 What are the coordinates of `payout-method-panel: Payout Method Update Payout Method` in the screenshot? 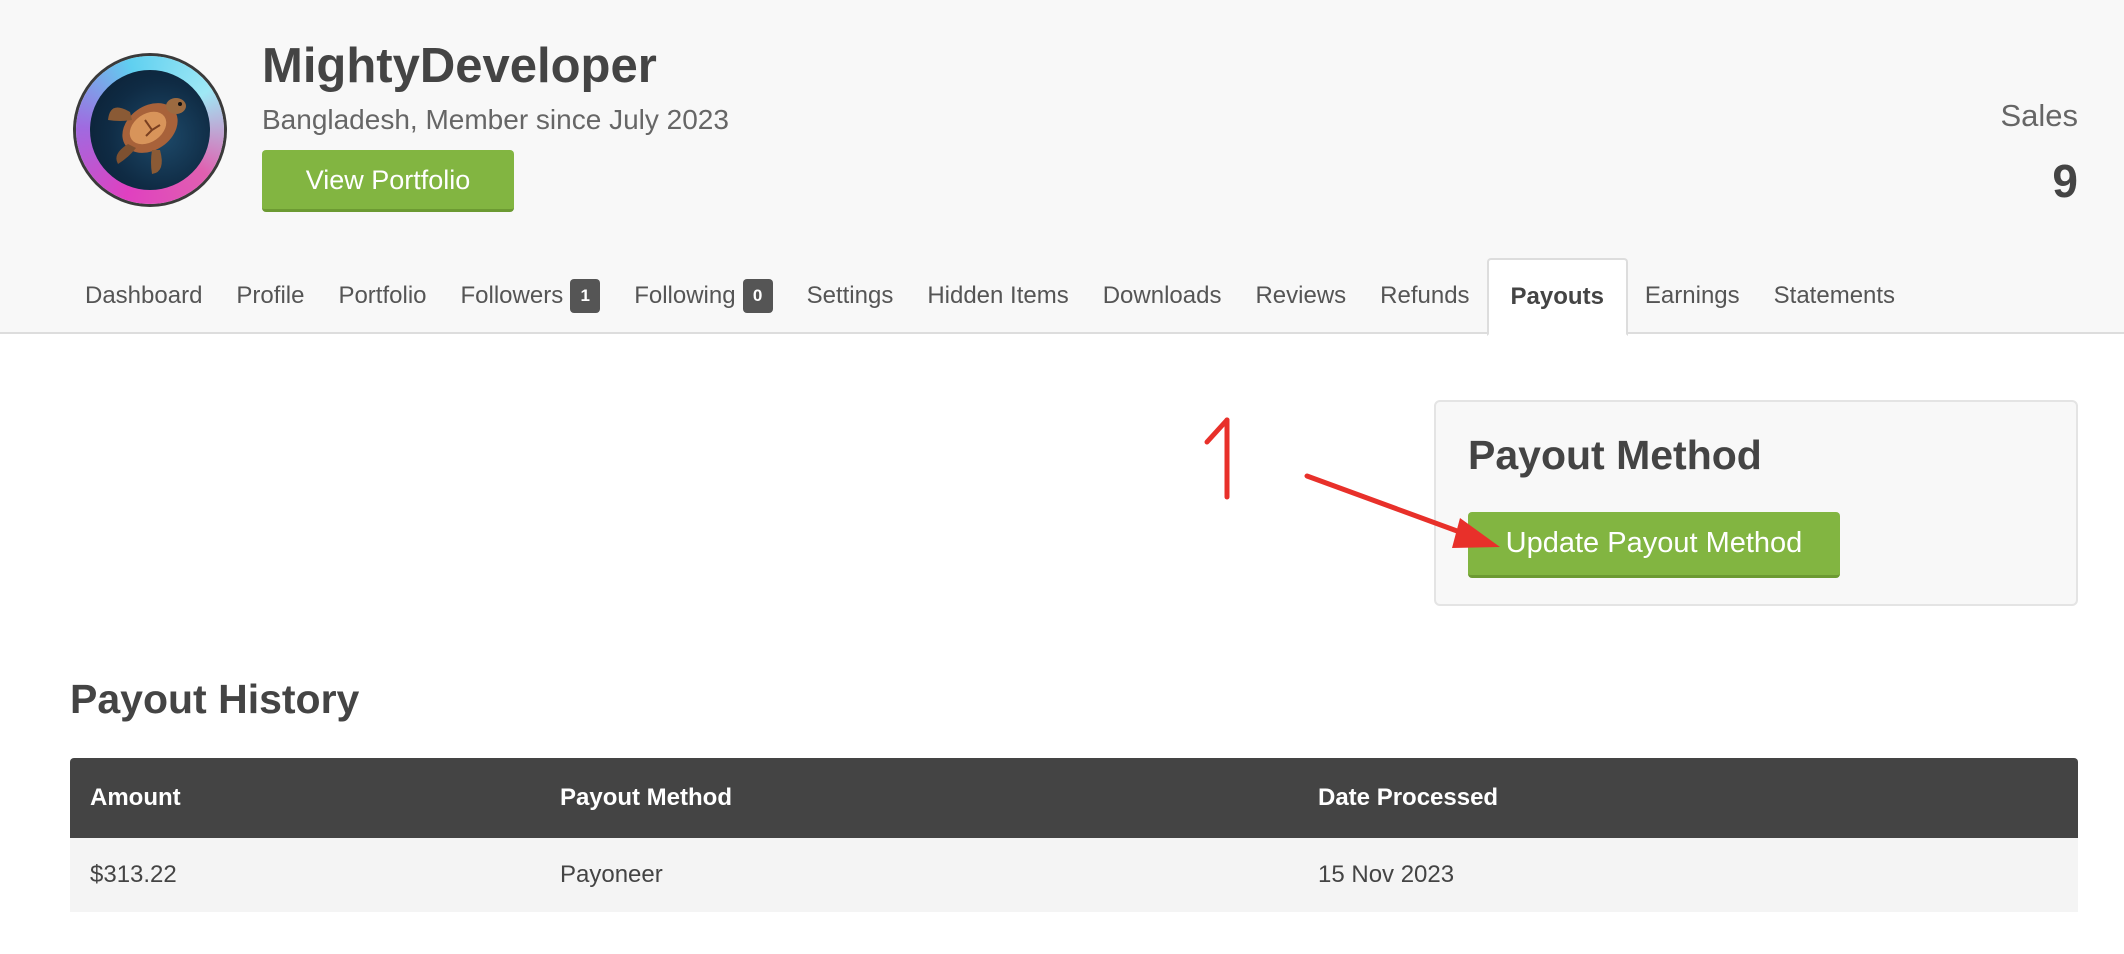 It's located at (1756, 503).